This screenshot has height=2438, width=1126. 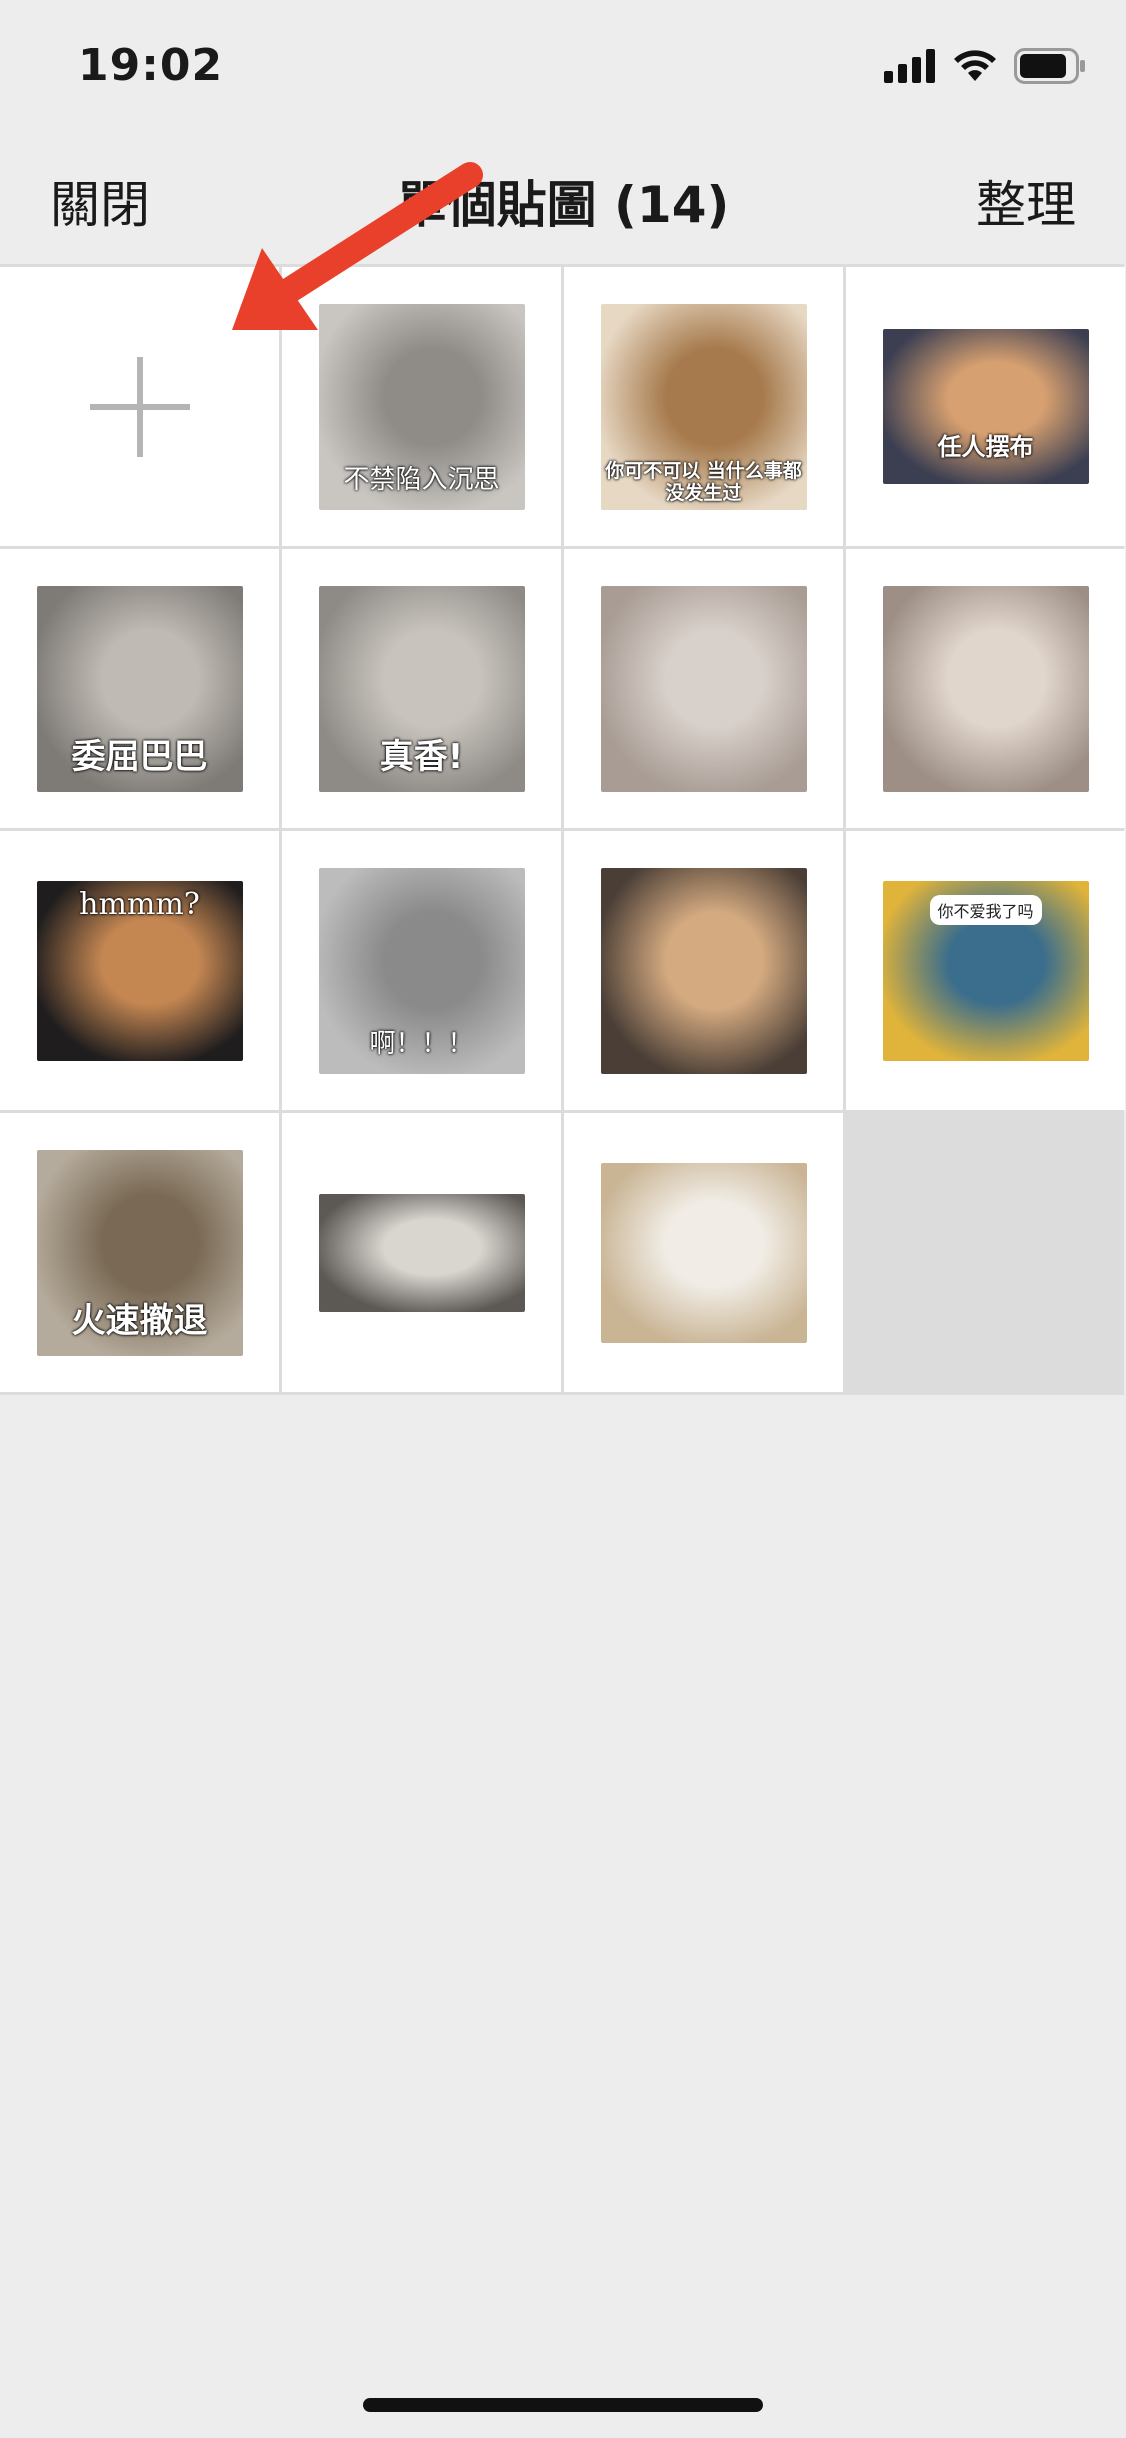 What do you see at coordinates (703, 481) in the screenshot?
I see `sticker-caption: 你可不可以 当什么事都没发生过` at bounding box center [703, 481].